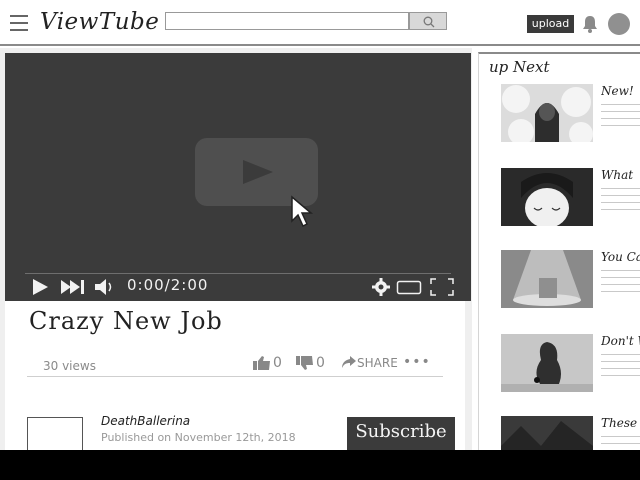  What do you see at coordinates (198, 437) in the screenshot?
I see `publish-date: Published on November 12th, 2018` at bounding box center [198, 437].